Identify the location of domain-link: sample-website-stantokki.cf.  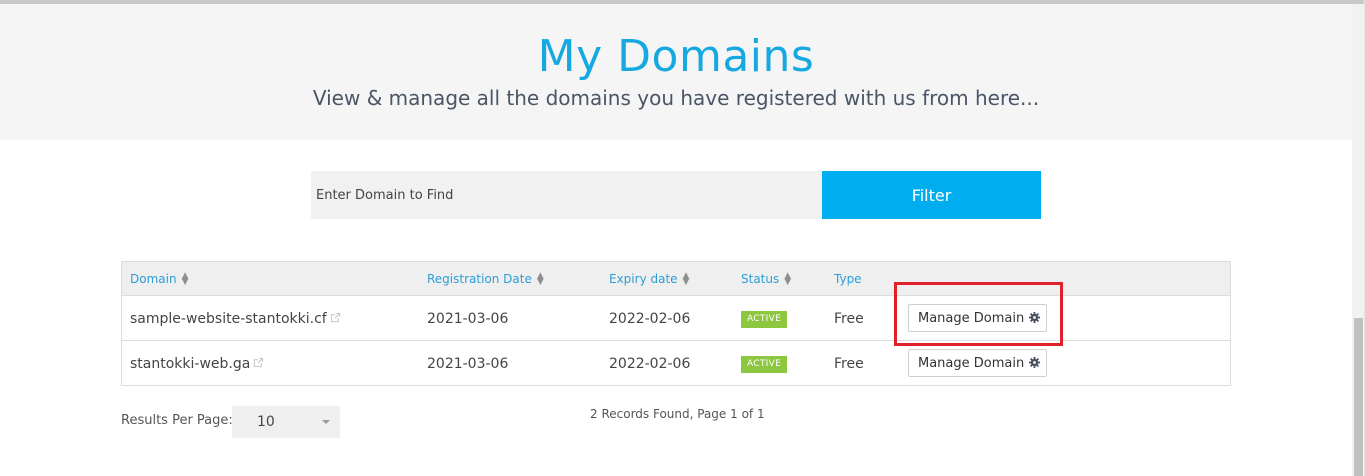
(228, 319).